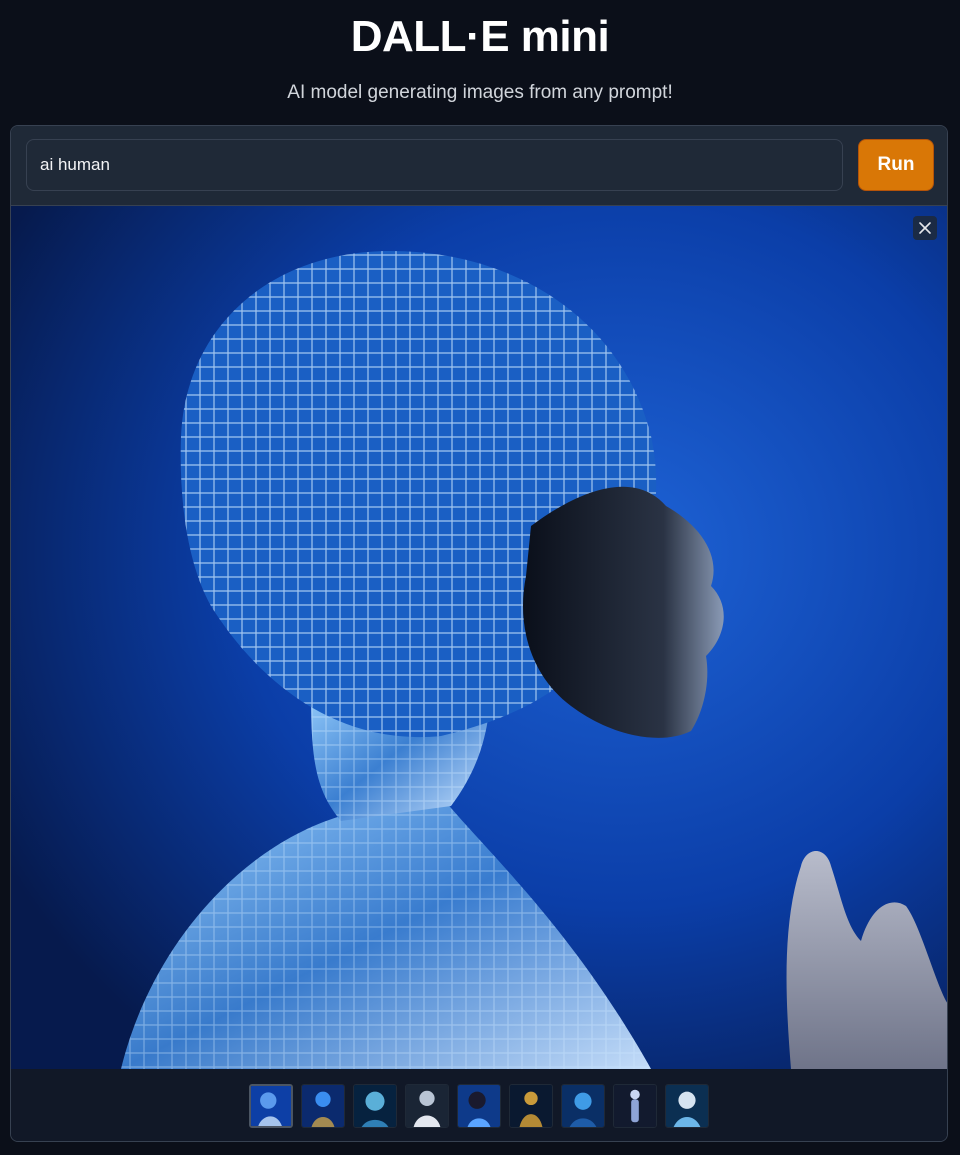 Image resolution: width=960 pixels, height=1155 pixels. What do you see at coordinates (896, 165) in the screenshot?
I see `run-button: Run` at bounding box center [896, 165].